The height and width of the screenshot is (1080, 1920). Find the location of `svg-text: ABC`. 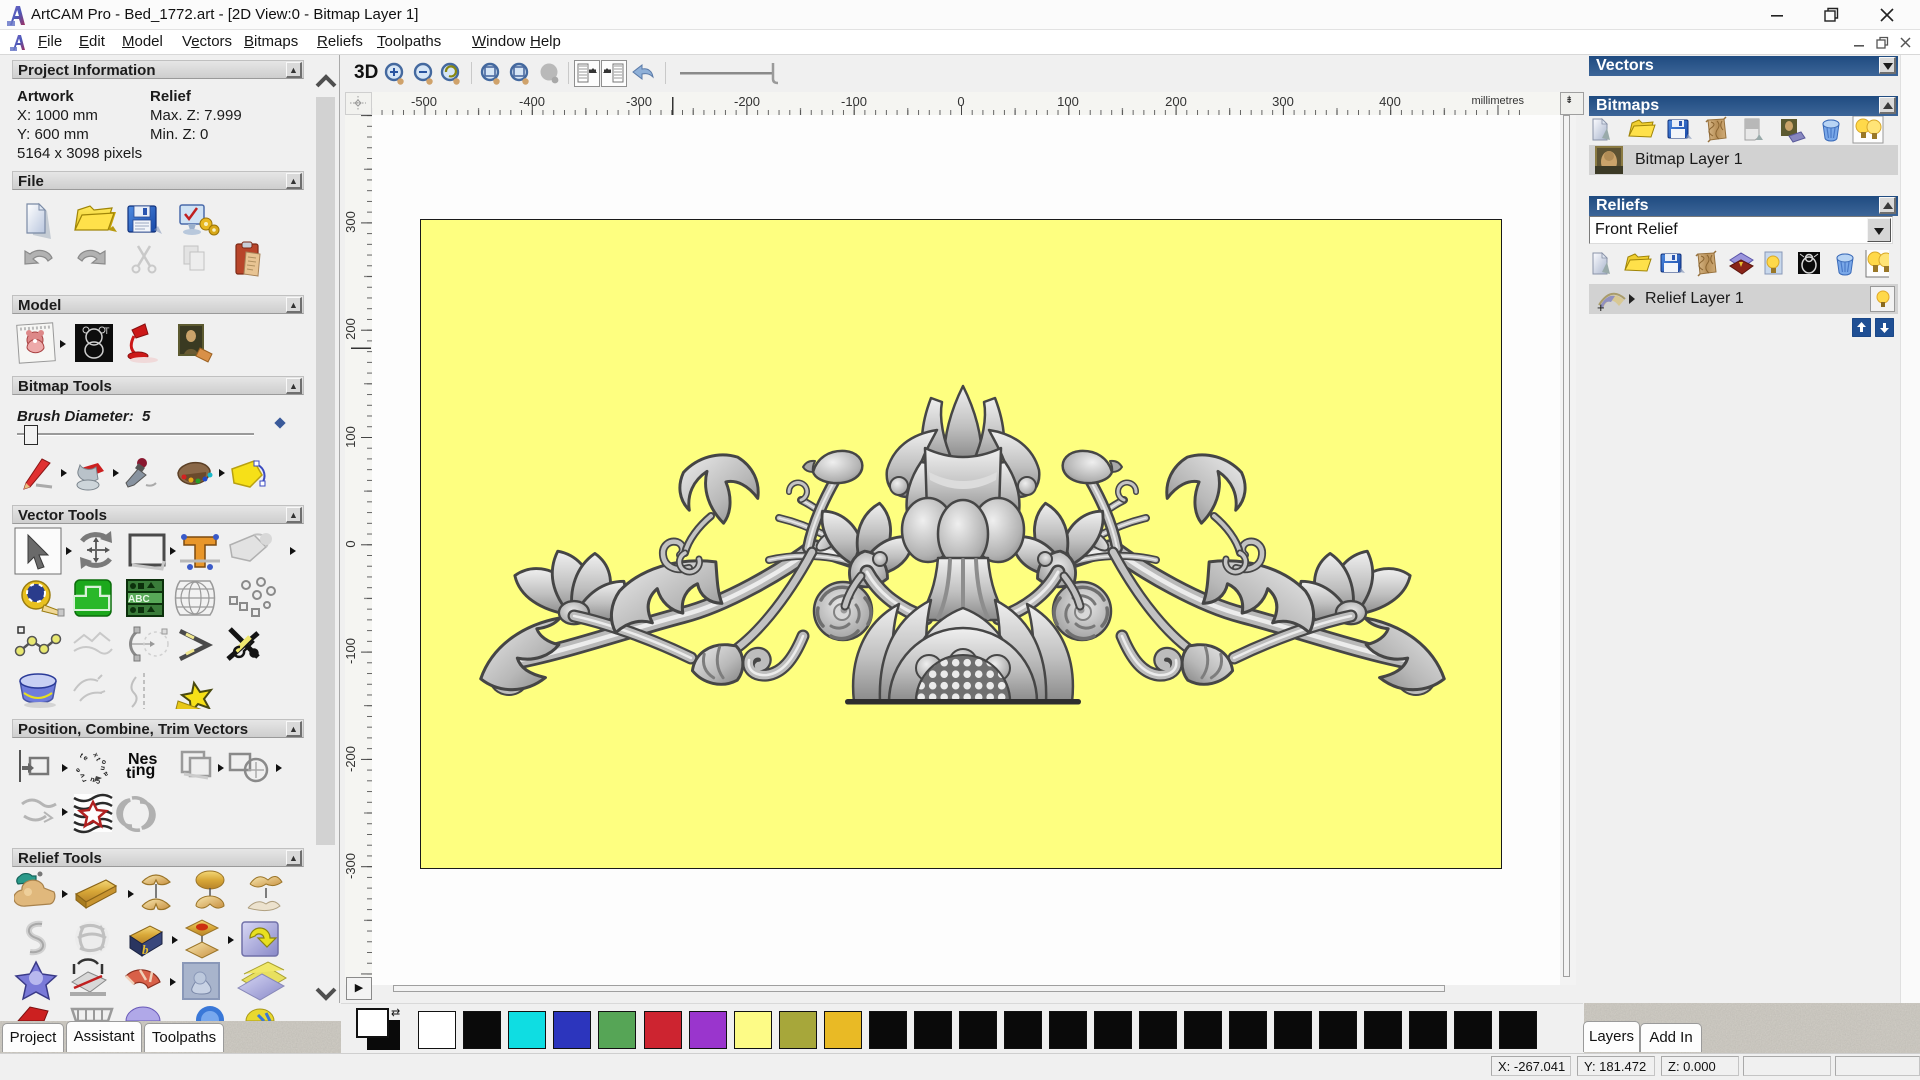

svg-text: ABC is located at coordinates (139, 599).